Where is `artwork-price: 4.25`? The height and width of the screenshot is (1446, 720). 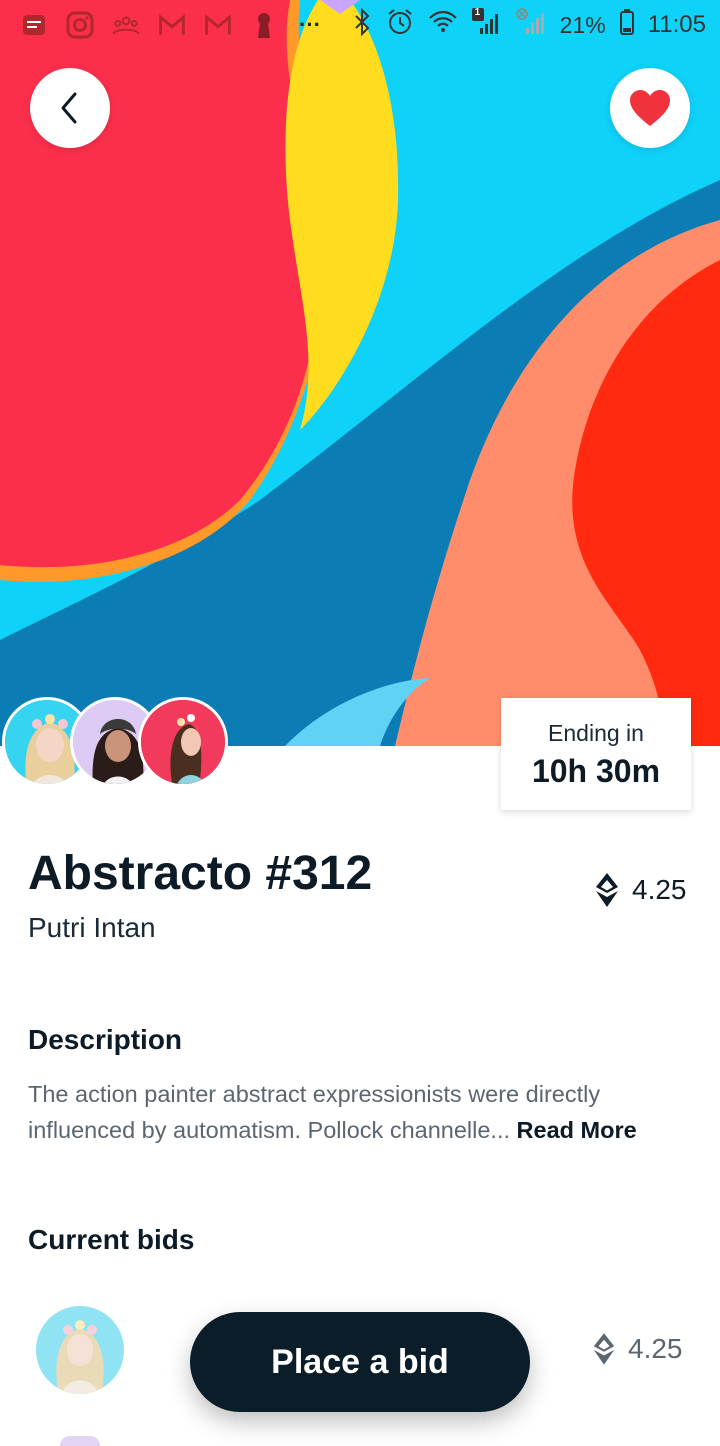
artwork-price: 4.25 is located at coordinates (640, 890).